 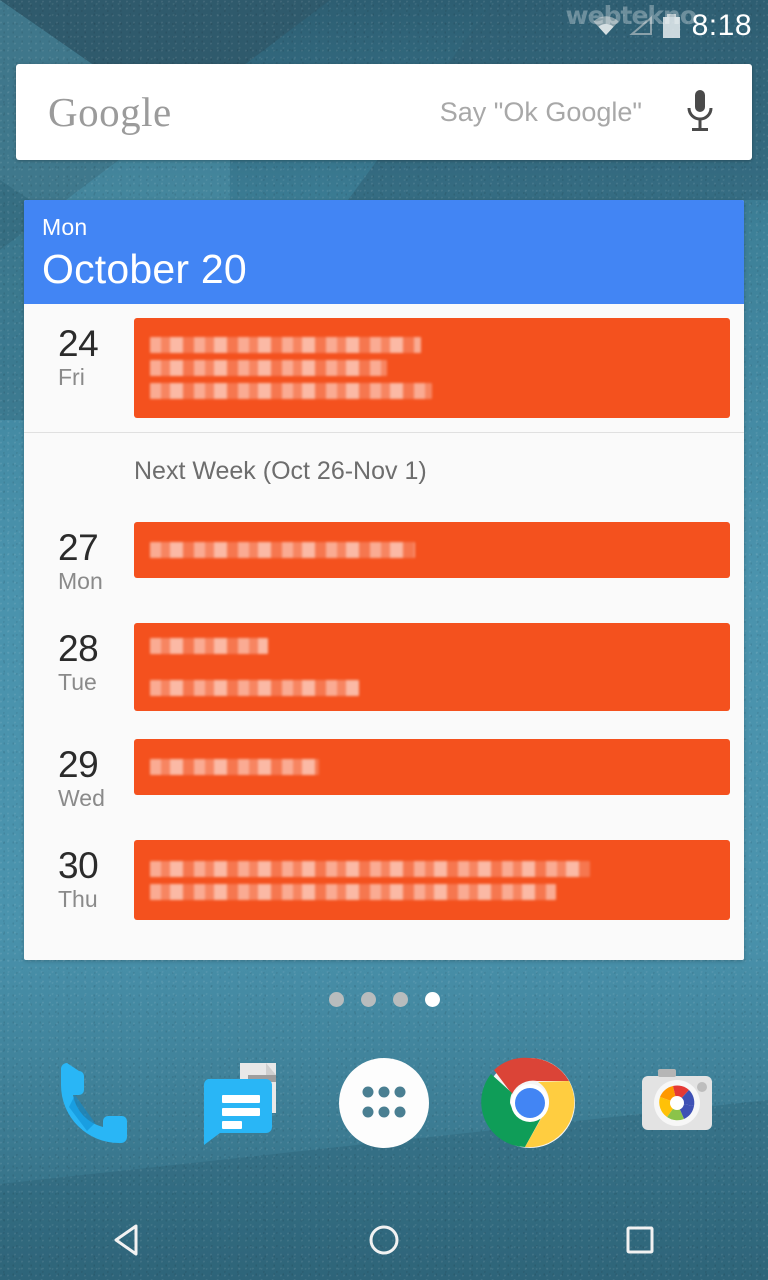 I want to click on widget-date: October 20, so click(x=144, y=269).